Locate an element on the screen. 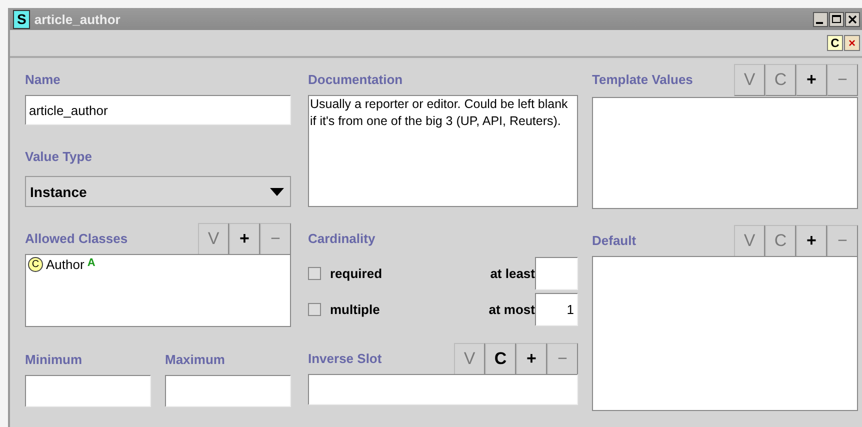 This screenshot has width=862, height=427. maximum-field is located at coordinates (228, 391).